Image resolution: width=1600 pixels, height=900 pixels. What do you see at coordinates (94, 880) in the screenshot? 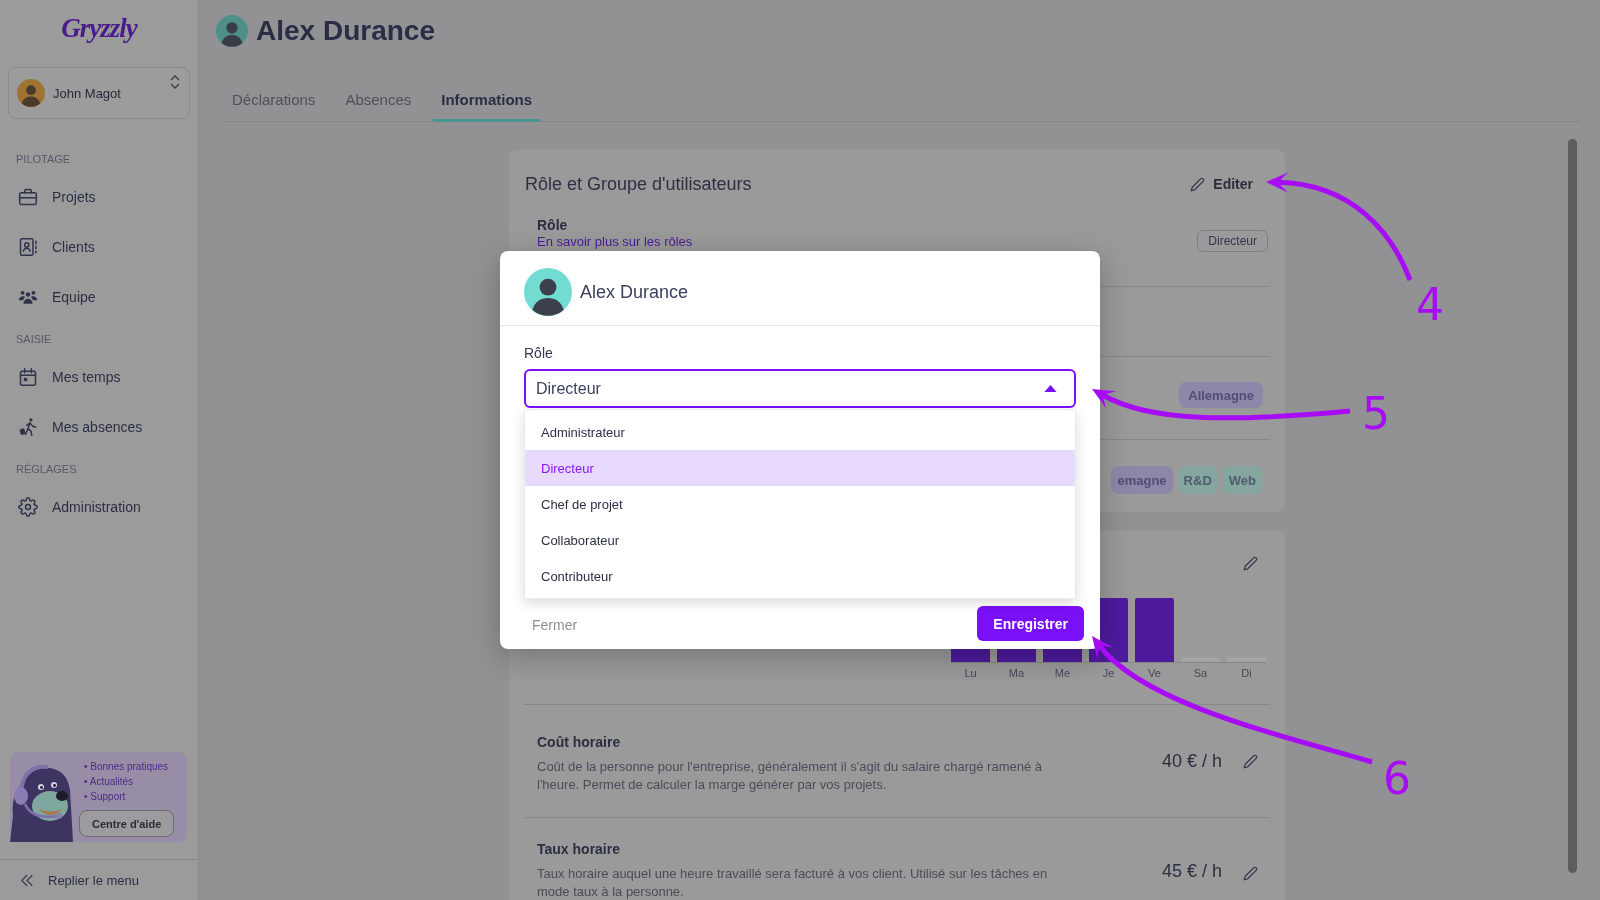
I see `collapse-label: Replier le menu` at bounding box center [94, 880].